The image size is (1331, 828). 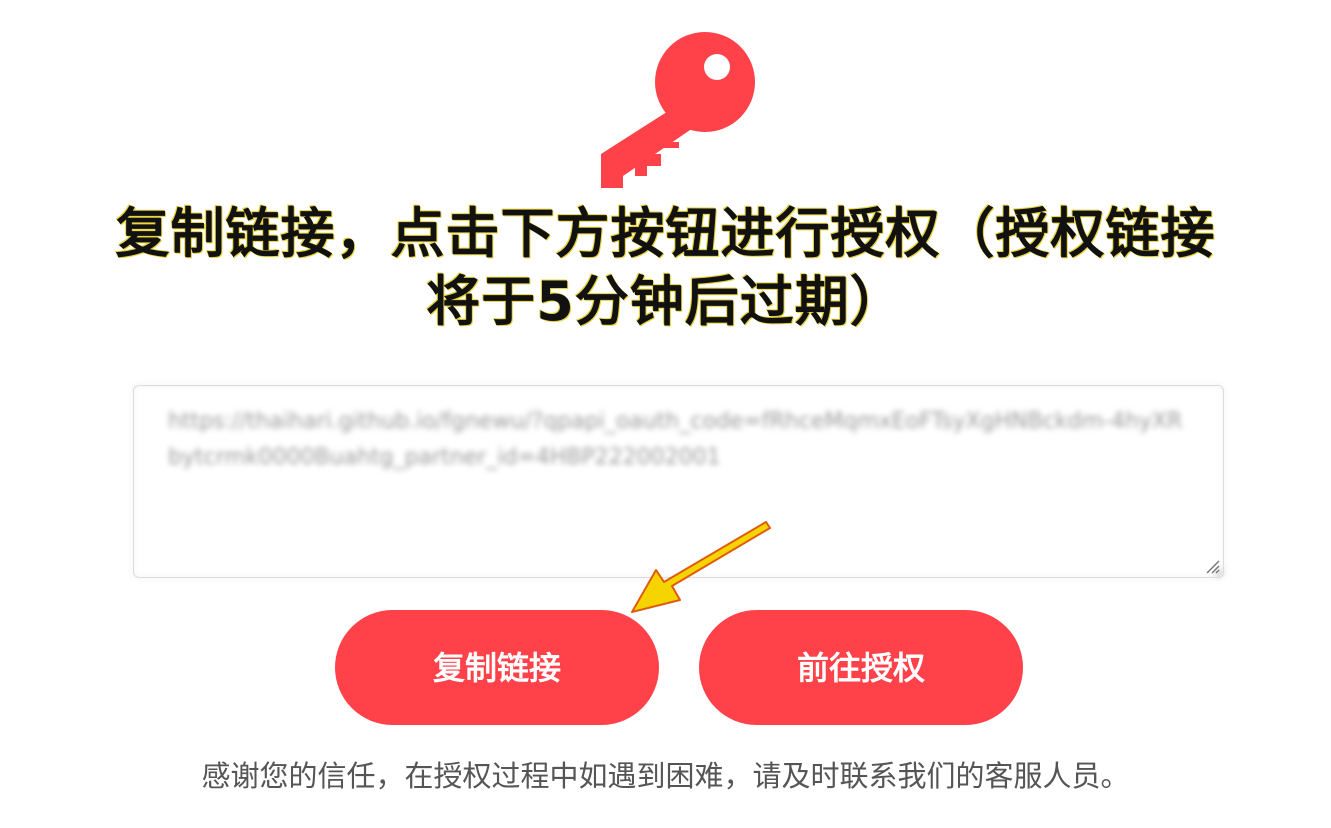 What do you see at coordinates (497, 667) in the screenshot?
I see `copy-link-button: 复制链接` at bounding box center [497, 667].